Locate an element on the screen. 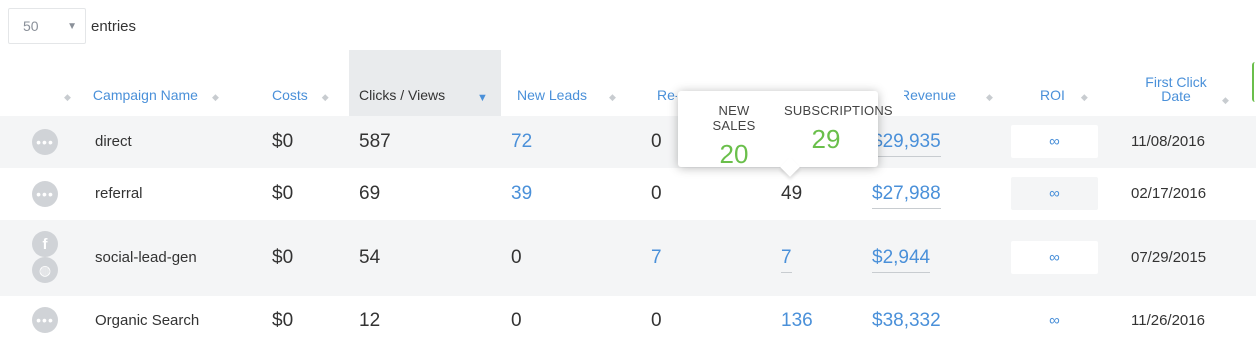 The height and width of the screenshot is (337, 1256). tooltip-label: SUBSCRIPTIONS is located at coordinates (838, 110).